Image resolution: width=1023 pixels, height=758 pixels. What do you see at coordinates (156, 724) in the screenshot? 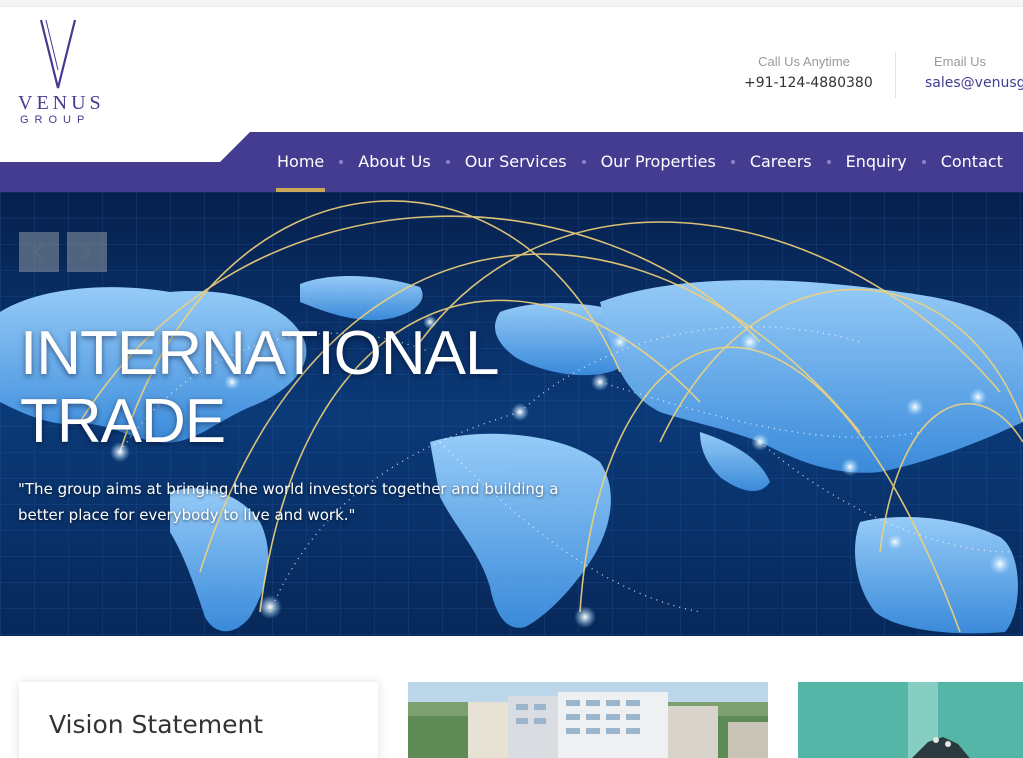
I see `vision-statement-title: Vision Statement` at bounding box center [156, 724].